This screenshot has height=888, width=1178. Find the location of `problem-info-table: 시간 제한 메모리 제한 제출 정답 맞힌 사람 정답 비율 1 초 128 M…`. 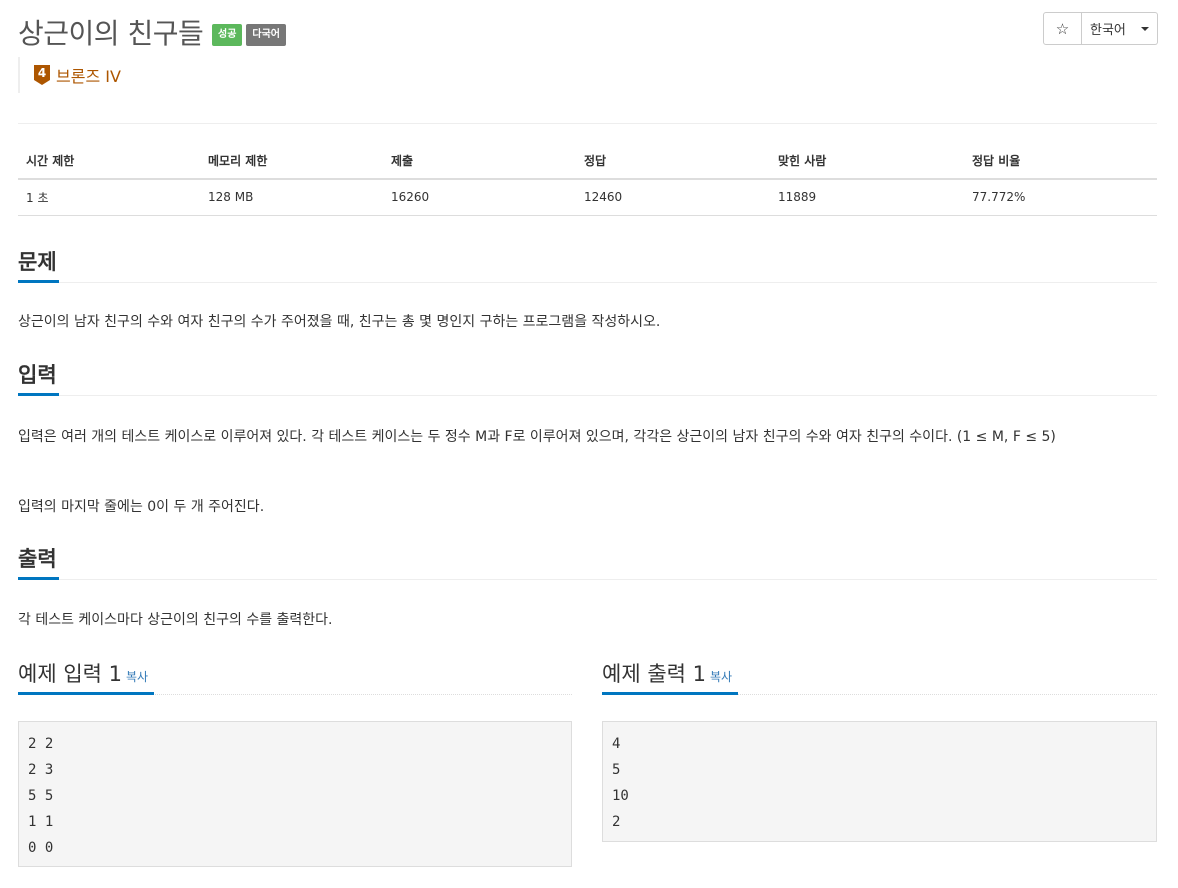

problem-info-table: 시간 제한 메모리 제한 제출 정답 맞힌 사람 정답 비율 1 초 128 M… is located at coordinates (587, 179).